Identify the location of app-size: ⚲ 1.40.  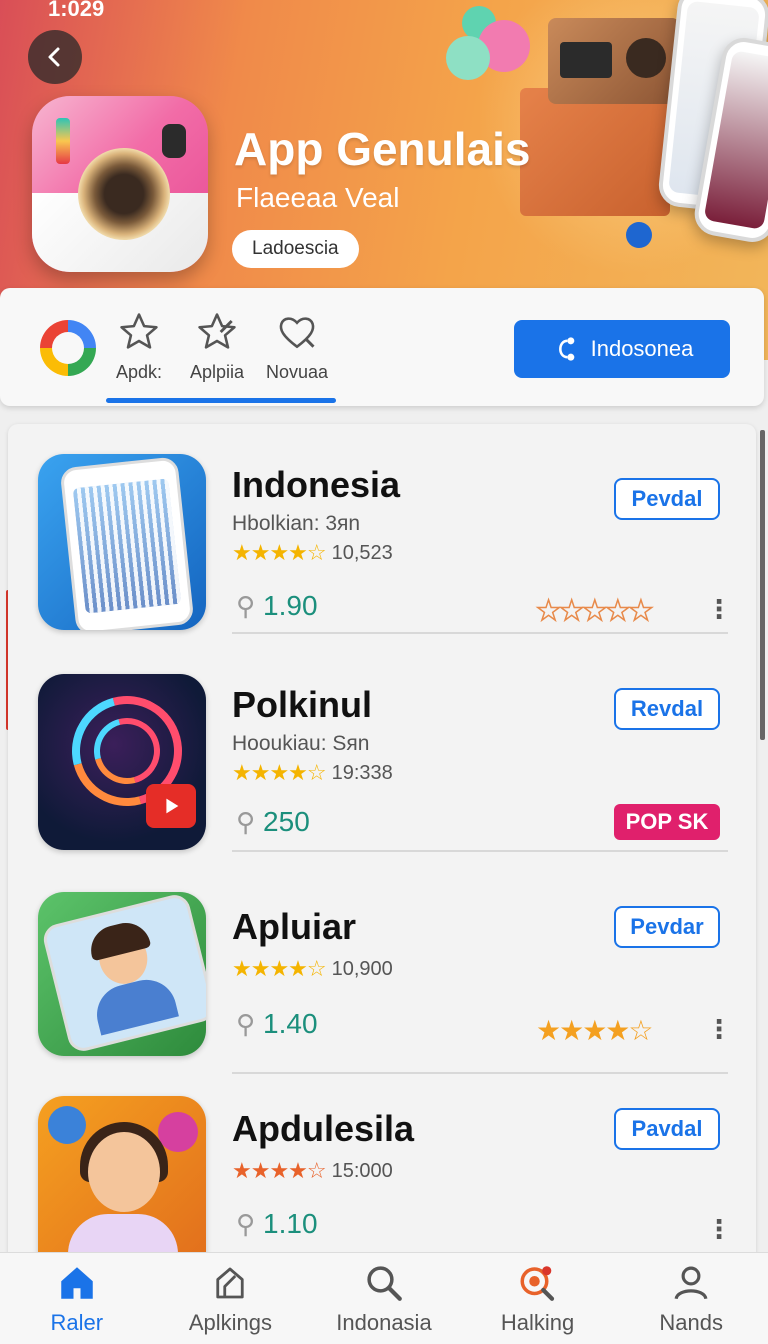
(277, 1024).